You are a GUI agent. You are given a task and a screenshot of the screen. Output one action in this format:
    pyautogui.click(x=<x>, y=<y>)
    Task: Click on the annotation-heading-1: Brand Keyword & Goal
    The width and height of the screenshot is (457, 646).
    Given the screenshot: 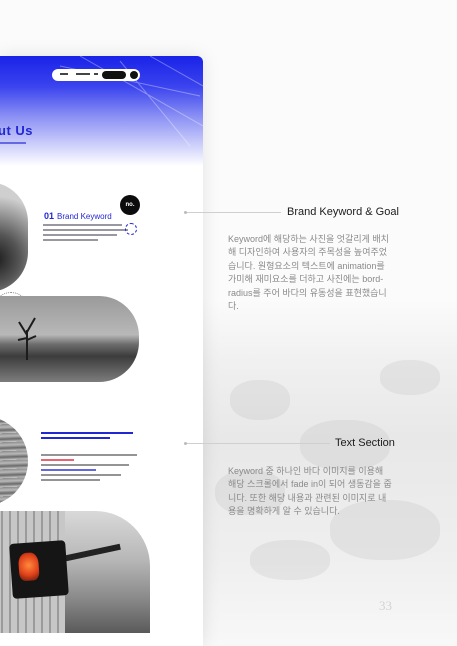 What is the action you would take?
    pyautogui.click(x=343, y=212)
    